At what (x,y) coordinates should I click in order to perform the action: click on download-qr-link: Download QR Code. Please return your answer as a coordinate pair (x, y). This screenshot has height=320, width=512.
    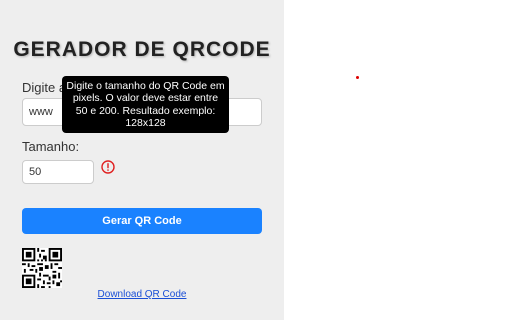
    Looking at the image, I should click on (142, 294).